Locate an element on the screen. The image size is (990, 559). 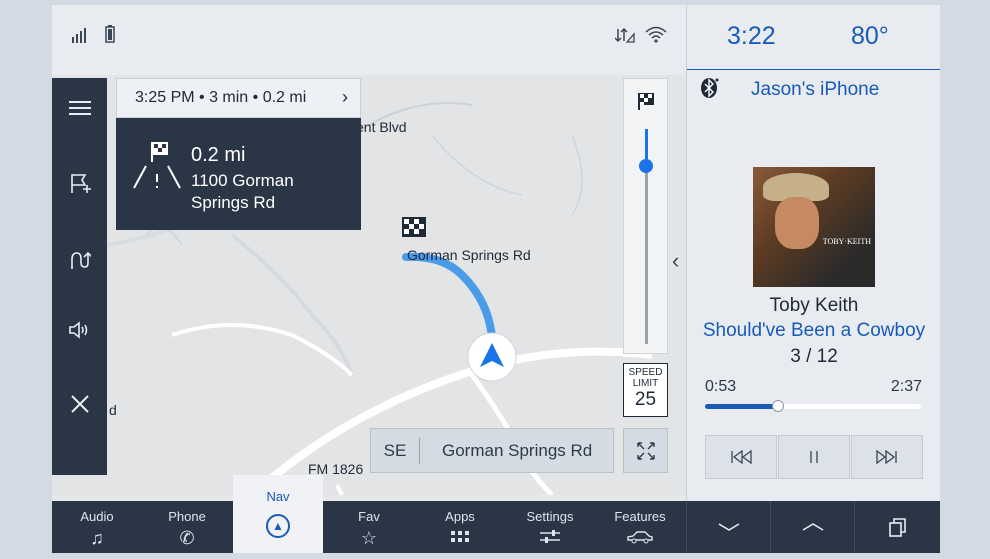
add-destination-icon is located at coordinates (79, 183).